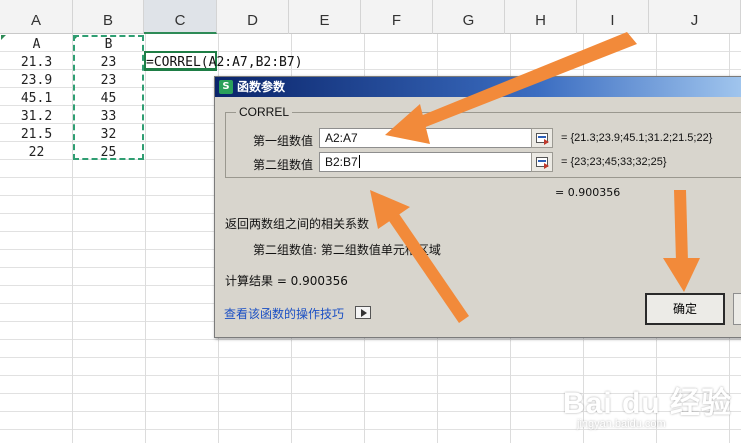  What do you see at coordinates (737, 309) in the screenshot?
I see `cancel-button-partial` at bounding box center [737, 309].